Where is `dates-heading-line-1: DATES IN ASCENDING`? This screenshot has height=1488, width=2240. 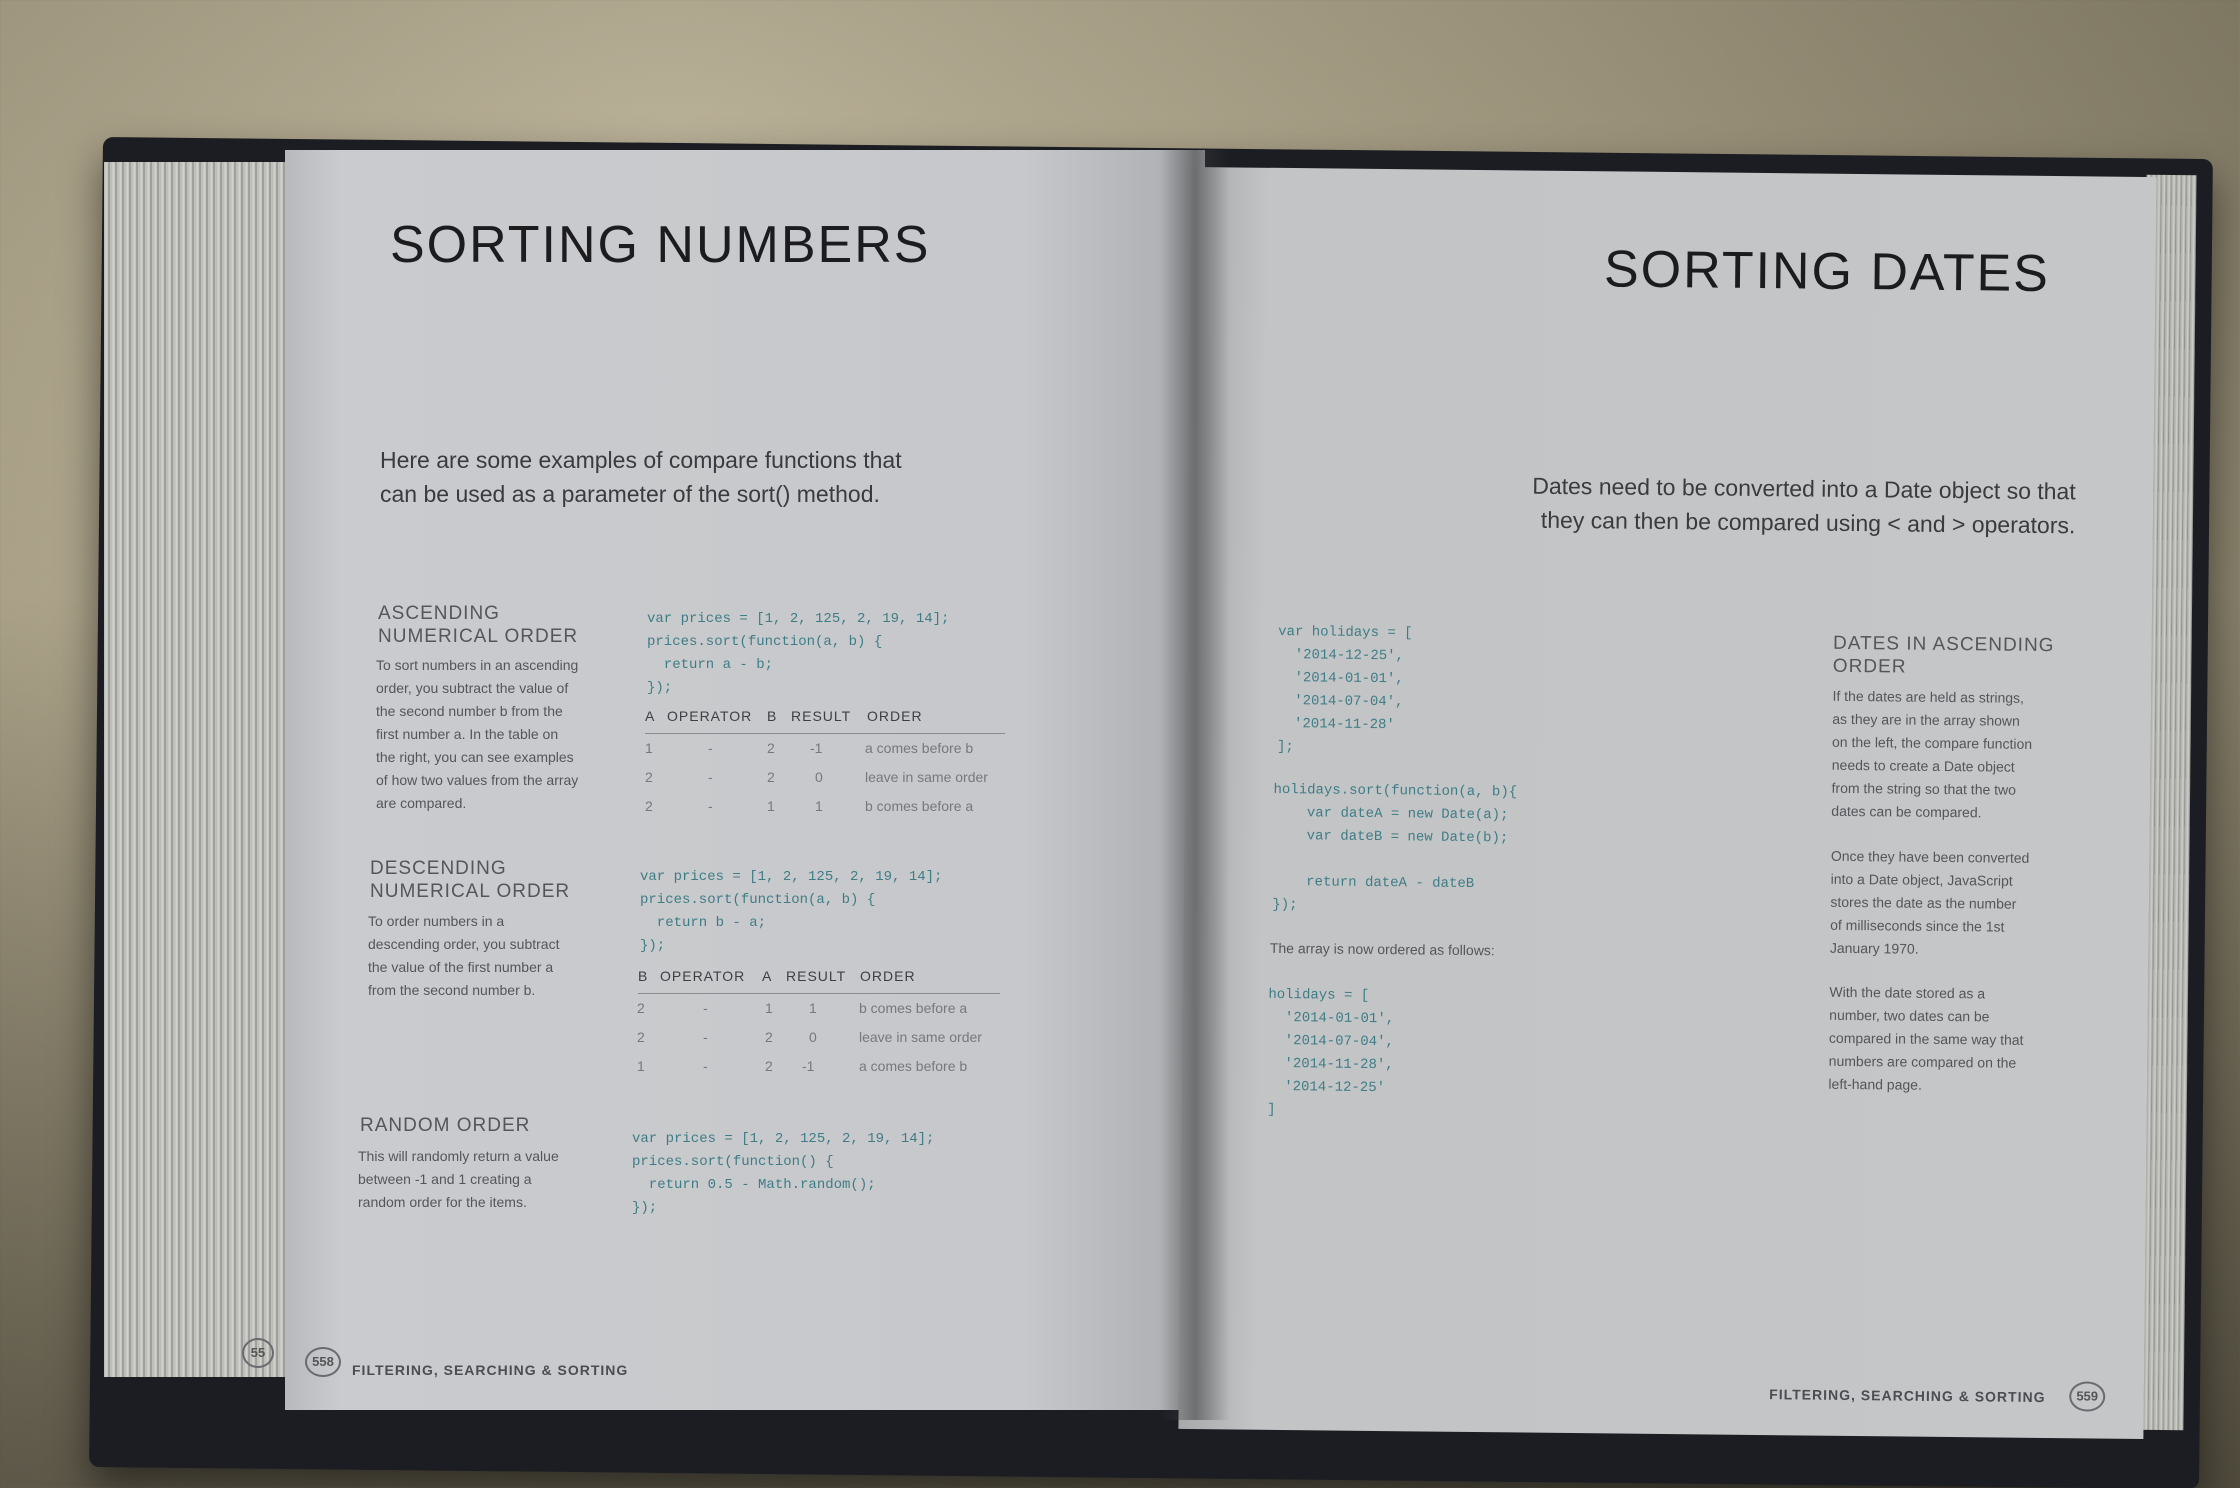 dates-heading-line-1: DATES IN ASCENDING is located at coordinates (1943, 644).